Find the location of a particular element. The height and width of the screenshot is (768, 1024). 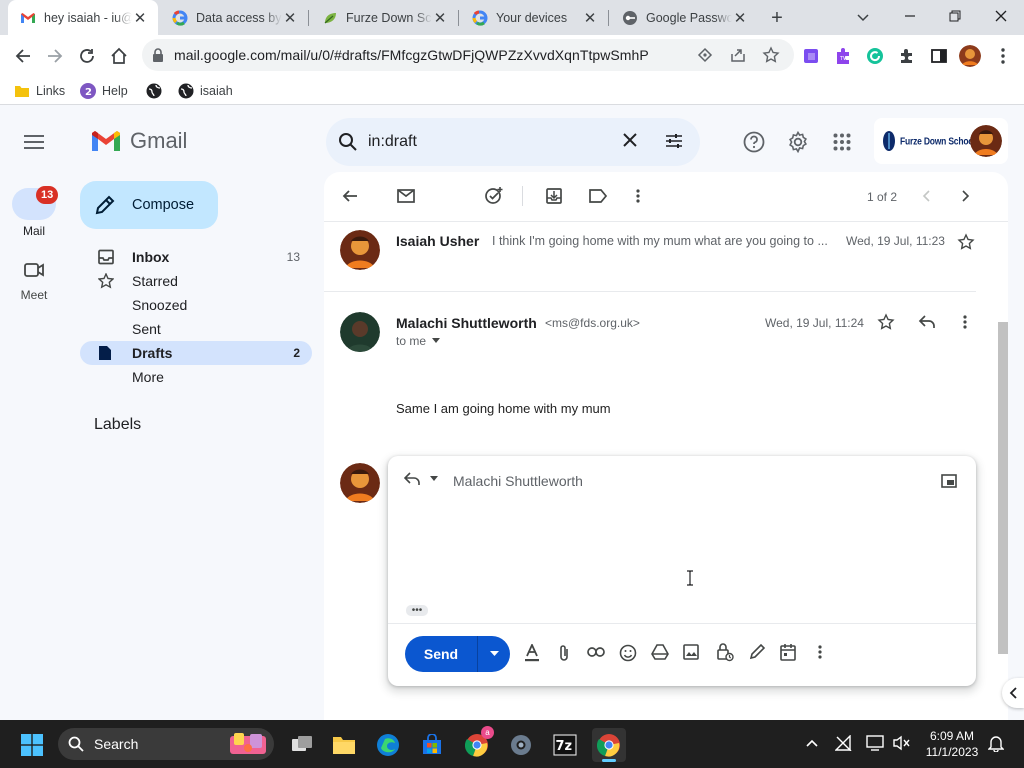

chrome-menu-button is located at coordinates (1003, 56).